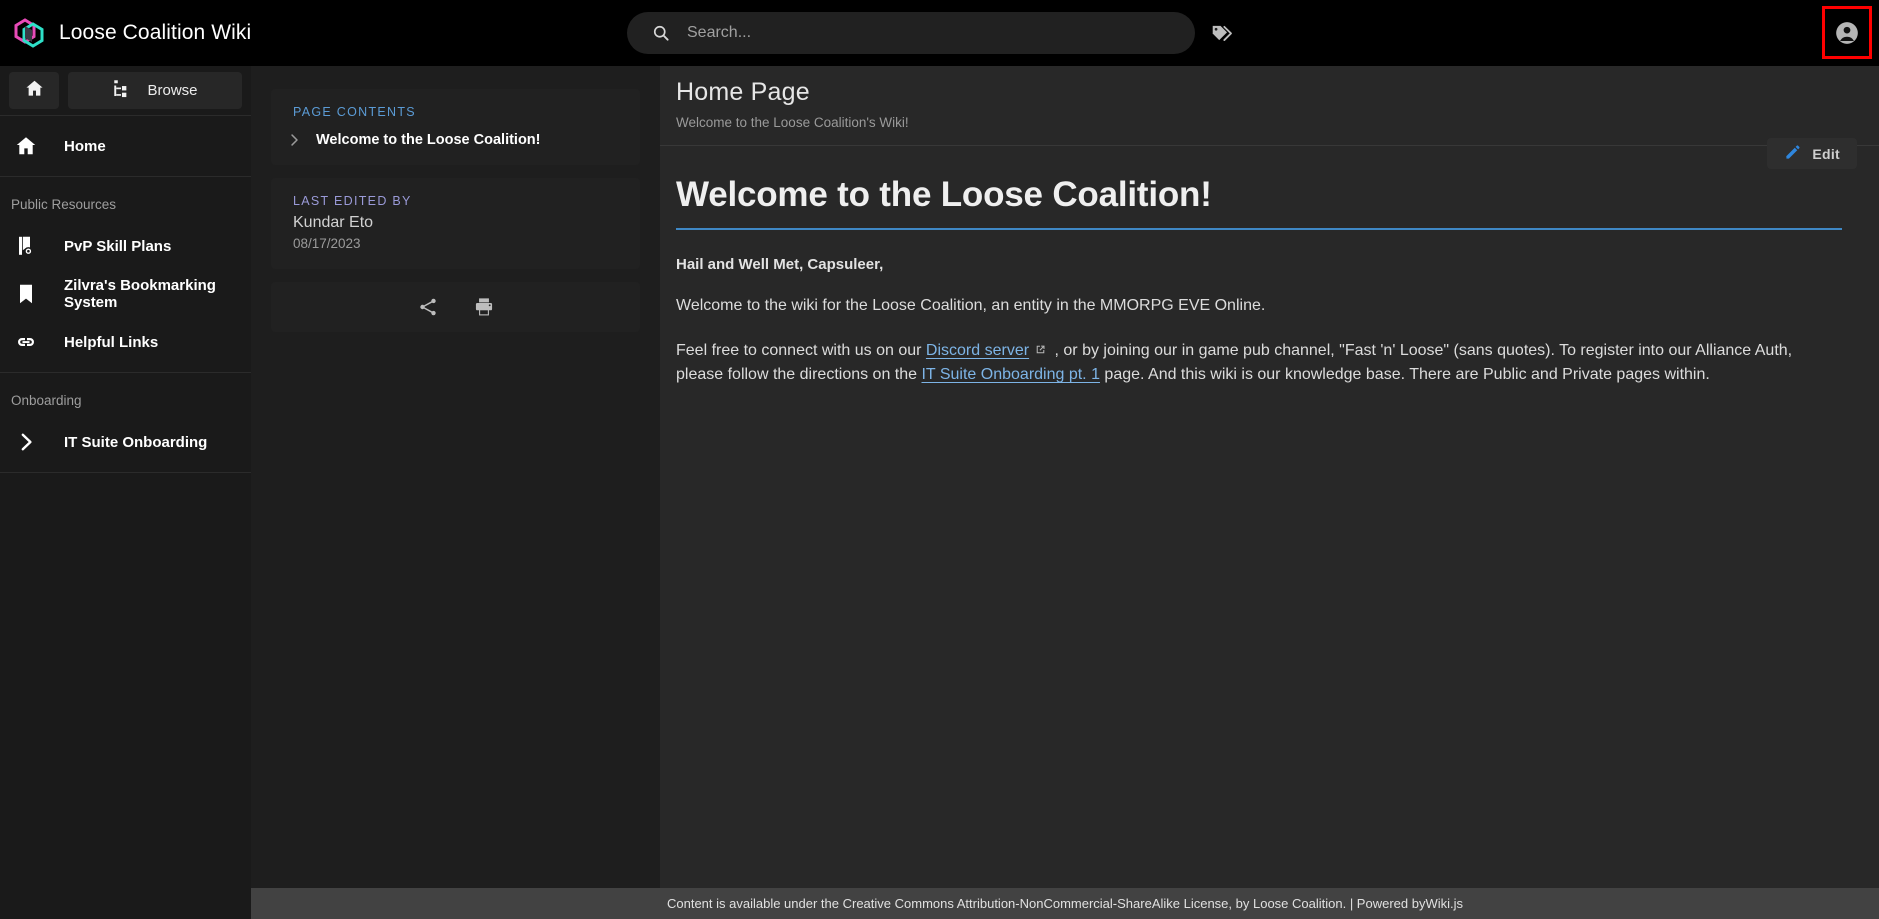 The image size is (1879, 919). I want to click on edit-button-label: Edit, so click(1826, 153).